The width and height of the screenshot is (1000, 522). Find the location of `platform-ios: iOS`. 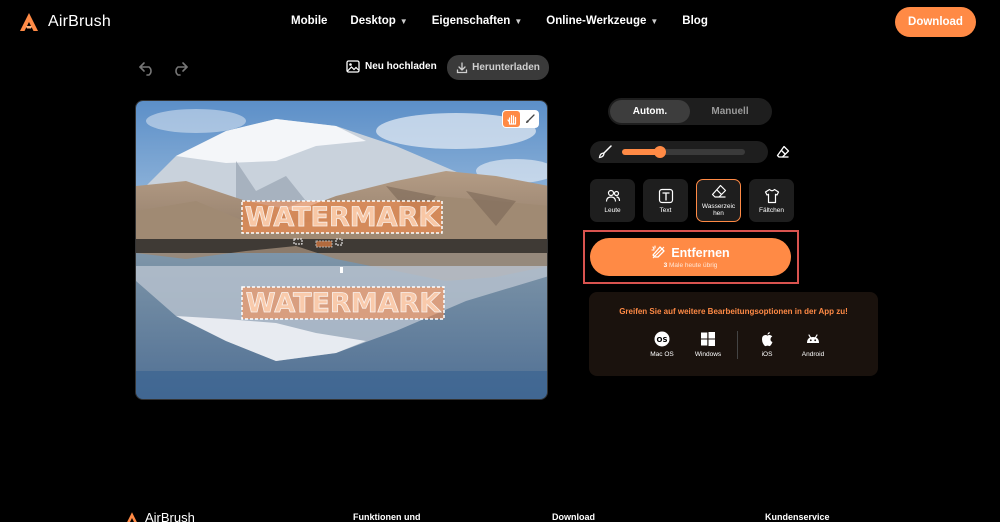

platform-ios: iOS is located at coordinates (767, 344).